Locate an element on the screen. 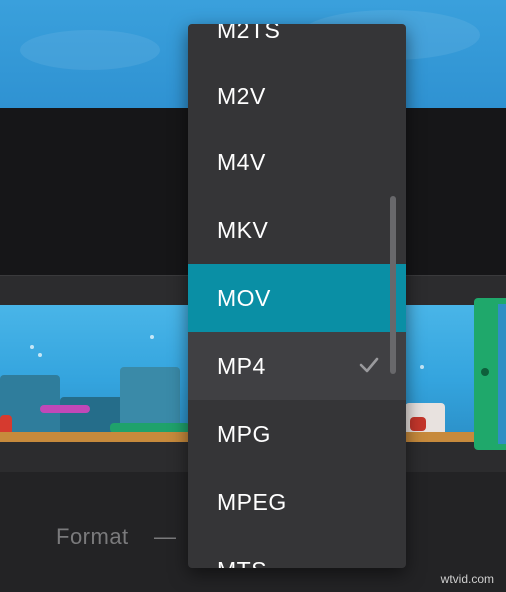 This screenshot has height=592, width=506. format-option-m2ts: M2TS is located at coordinates (297, 44).